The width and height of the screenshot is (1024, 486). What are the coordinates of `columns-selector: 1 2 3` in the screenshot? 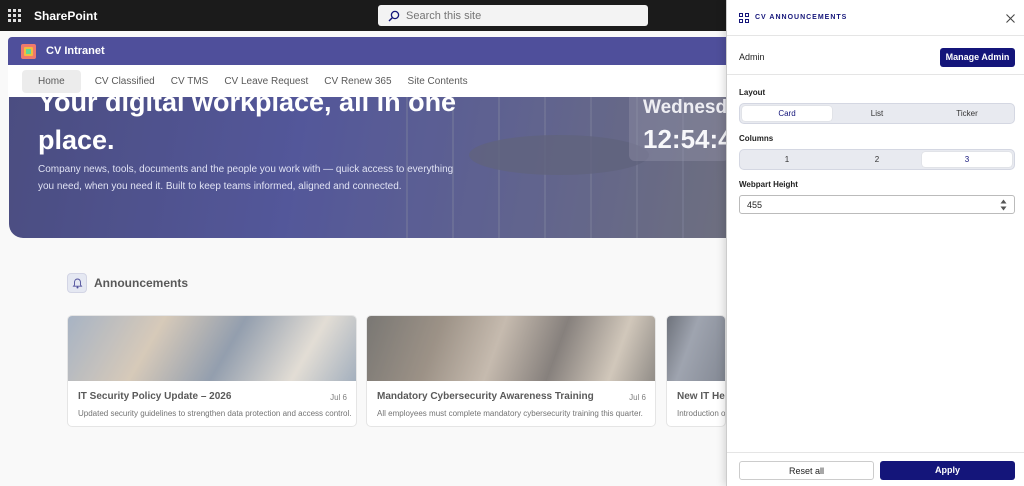 It's located at (877, 159).